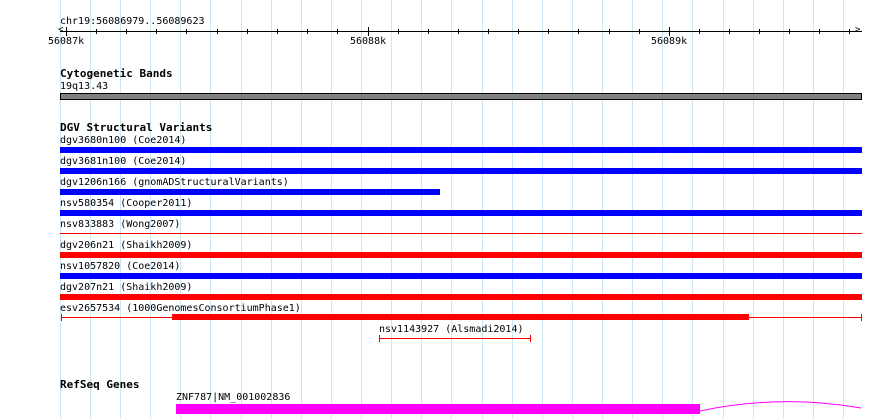 Image resolution: width=890 pixels, height=419 pixels. Describe the element at coordinates (132, 21) in the screenshot. I see `location-label: chr19:56086979..56089623` at that location.